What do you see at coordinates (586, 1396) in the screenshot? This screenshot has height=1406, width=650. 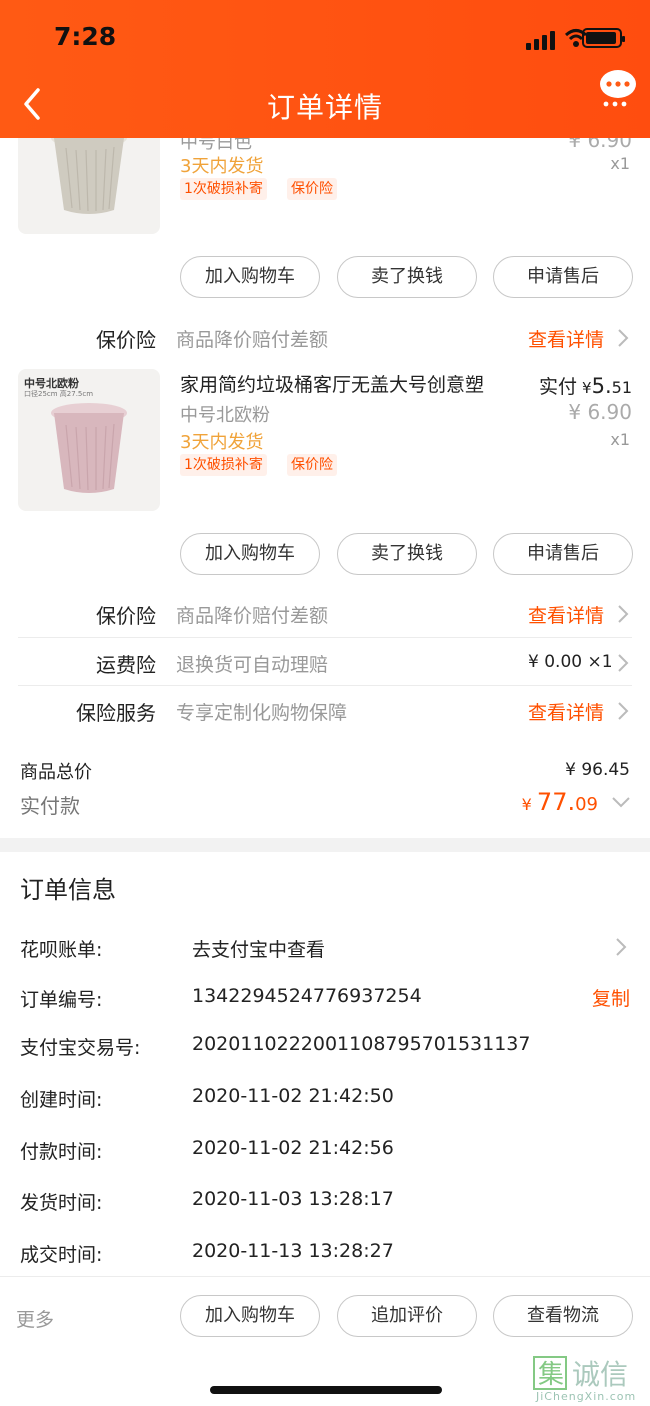 I see `watermark-text: JiChengXin.com` at bounding box center [586, 1396].